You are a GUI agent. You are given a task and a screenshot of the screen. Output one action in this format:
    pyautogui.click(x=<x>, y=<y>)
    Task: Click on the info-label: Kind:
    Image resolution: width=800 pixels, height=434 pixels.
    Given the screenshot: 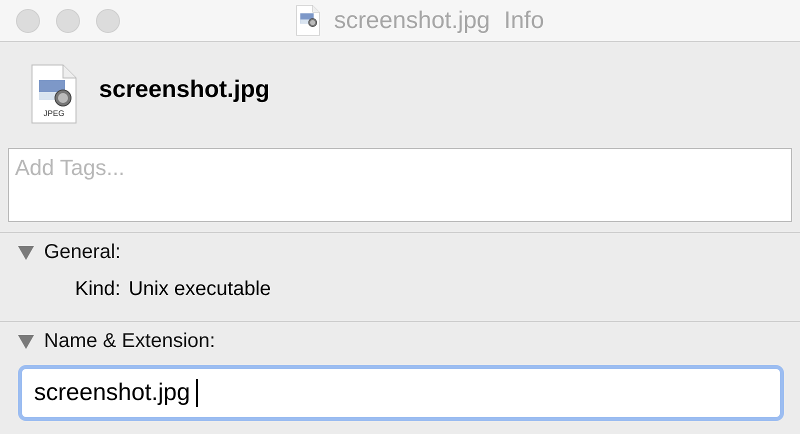 What is the action you would take?
    pyautogui.click(x=98, y=289)
    